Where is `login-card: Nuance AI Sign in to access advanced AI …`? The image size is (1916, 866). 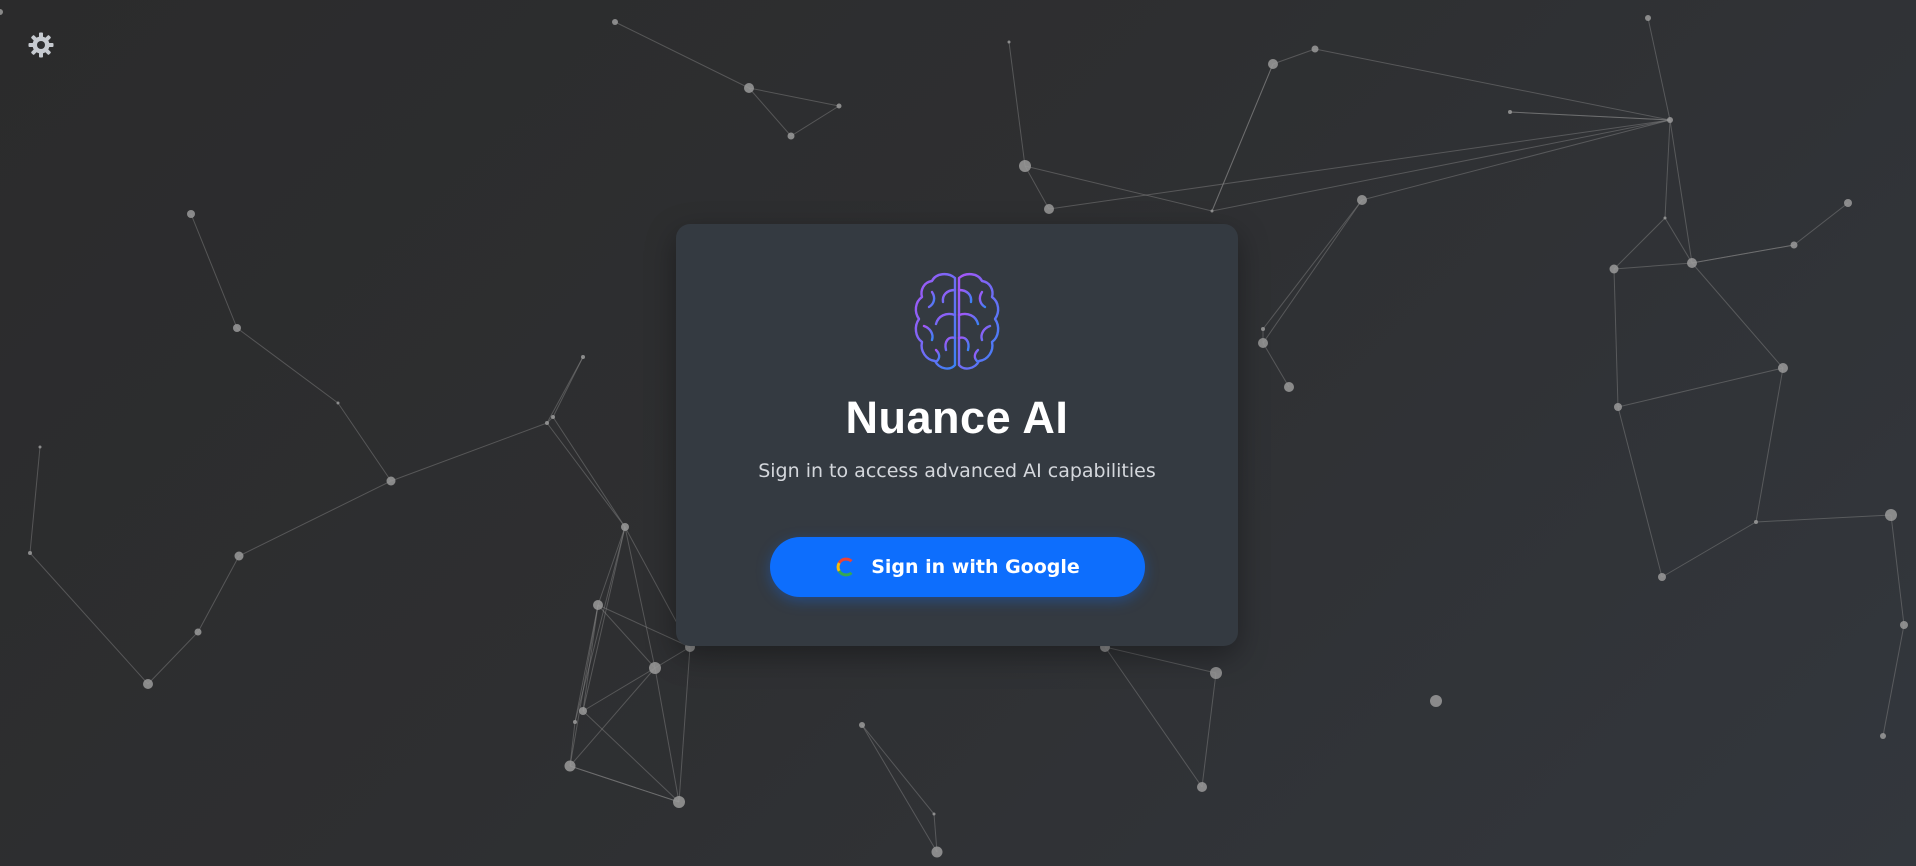
login-card: Nuance AI Sign in to access advanced AI … is located at coordinates (957, 435).